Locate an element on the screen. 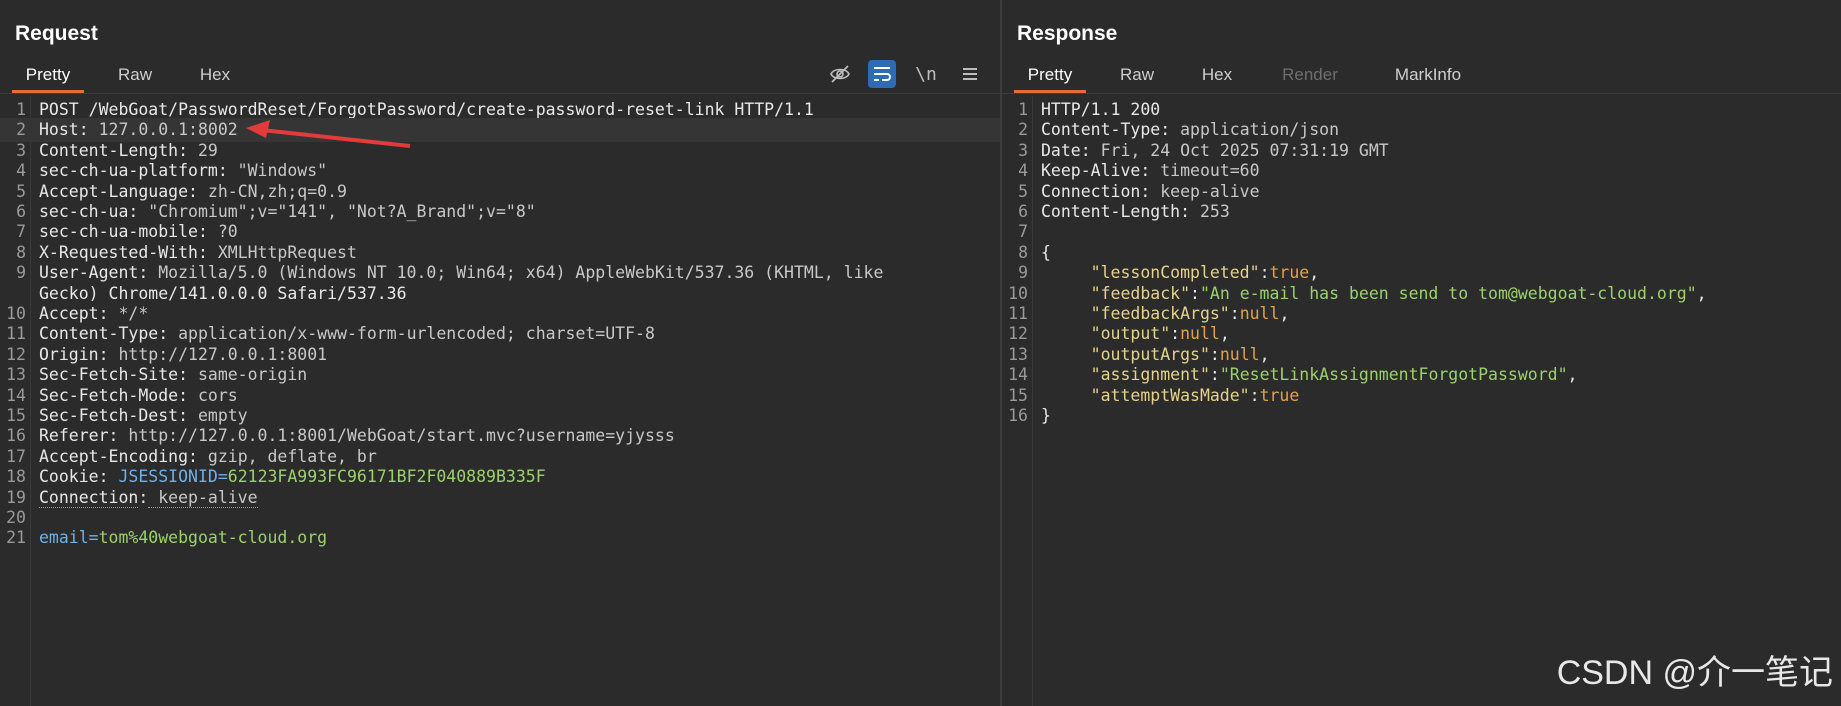  cookie-name: JSESSIONID= is located at coordinates (173, 477).